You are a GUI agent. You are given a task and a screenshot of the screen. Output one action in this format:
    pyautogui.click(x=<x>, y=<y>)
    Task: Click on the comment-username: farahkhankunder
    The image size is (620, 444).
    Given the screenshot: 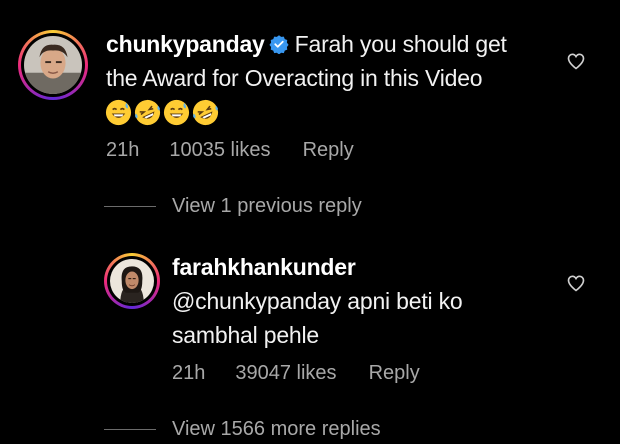 What is the action you would take?
    pyautogui.click(x=264, y=267)
    